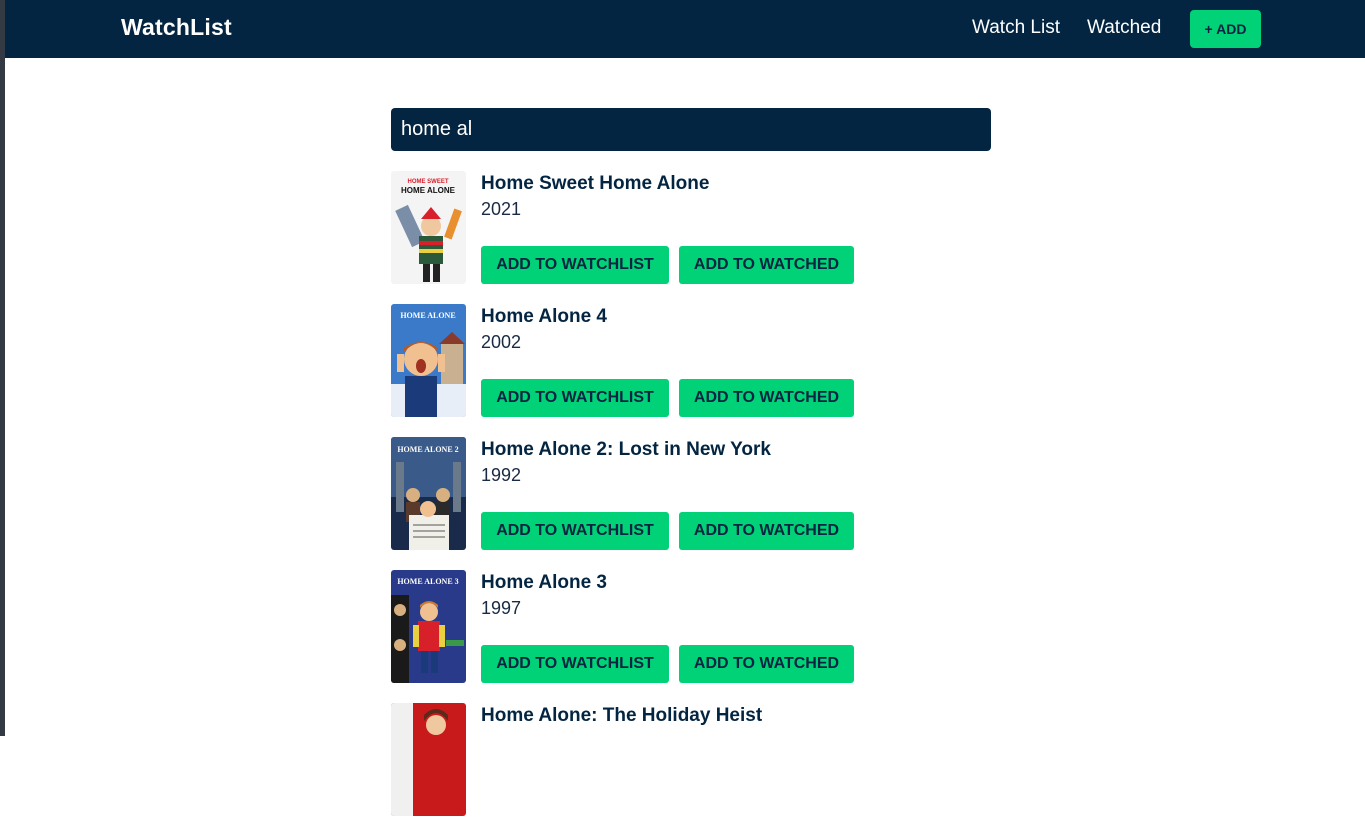  What do you see at coordinates (691, 129) in the screenshot?
I see `search-input` at bounding box center [691, 129].